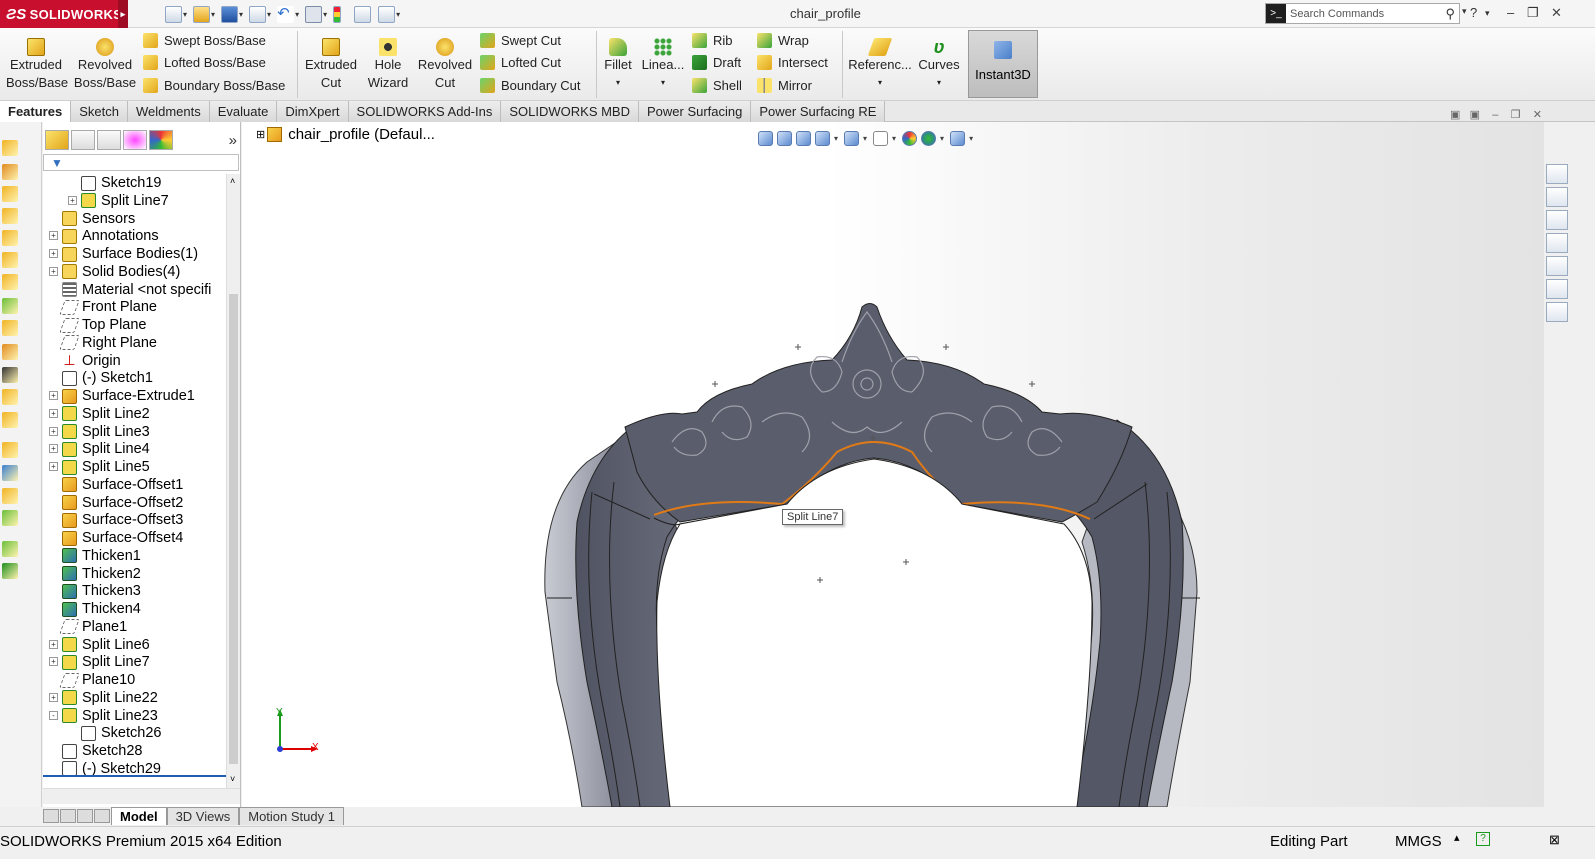 Image resolution: width=1595 pixels, height=859 pixels. What do you see at coordinates (99, 432) in the screenshot?
I see `tree-item-split-line3: + Split Line3` at bounding box center [99, 432].